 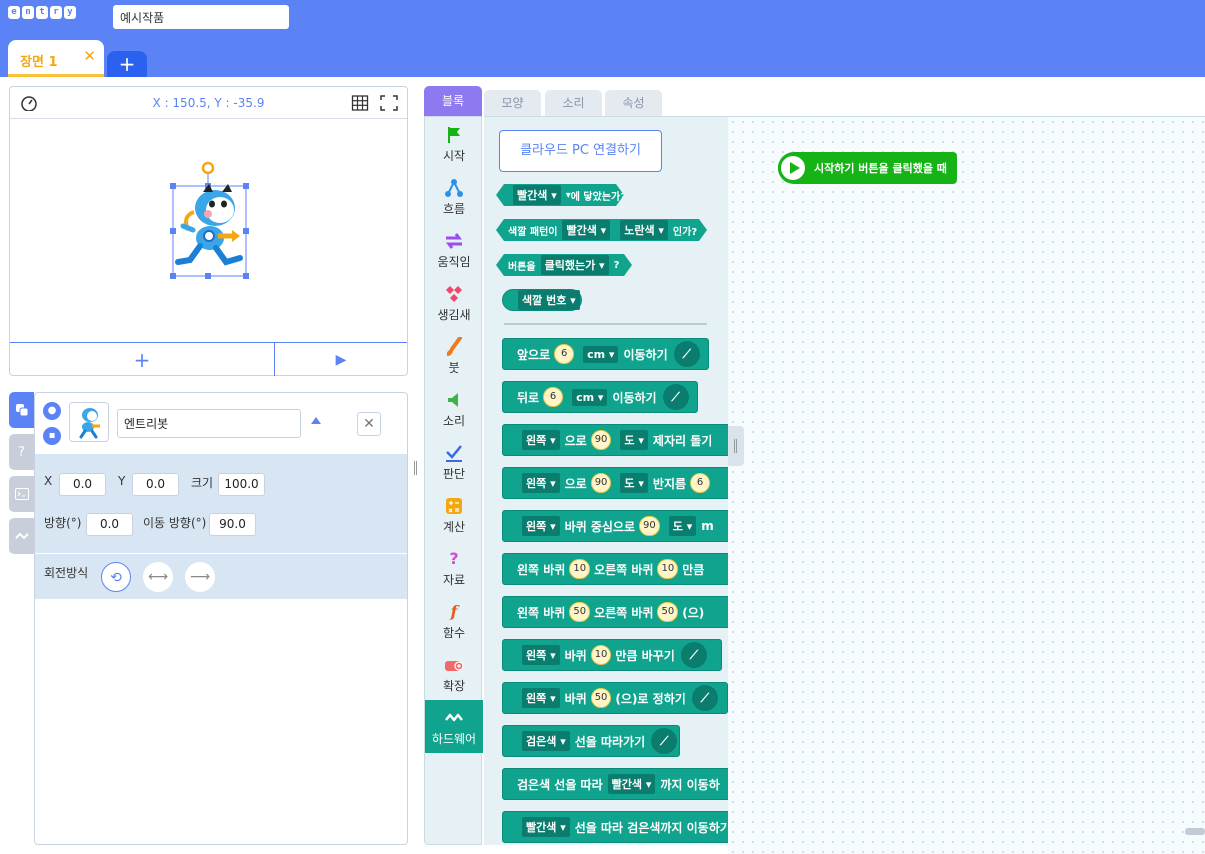 What do you see at coordinates (633, 103) in the screenshot?
I see `tab-properties: 속성` at bounding box center [633, 103].